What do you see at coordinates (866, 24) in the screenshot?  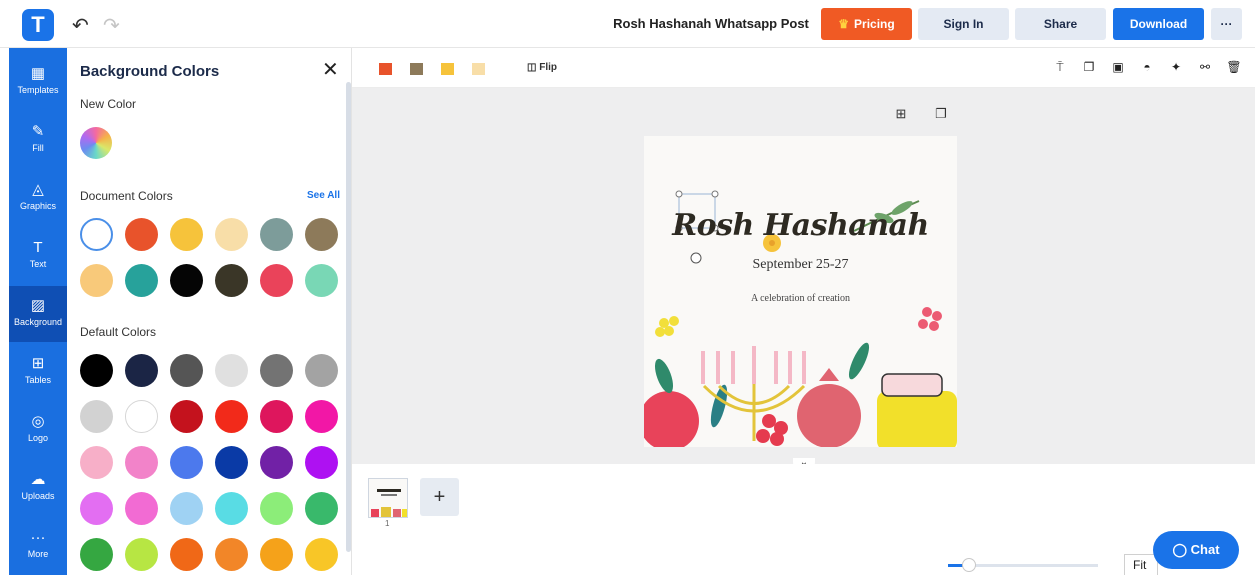 I see `pricing-button: ♛ Pricing` at bounding box center [866, 24].